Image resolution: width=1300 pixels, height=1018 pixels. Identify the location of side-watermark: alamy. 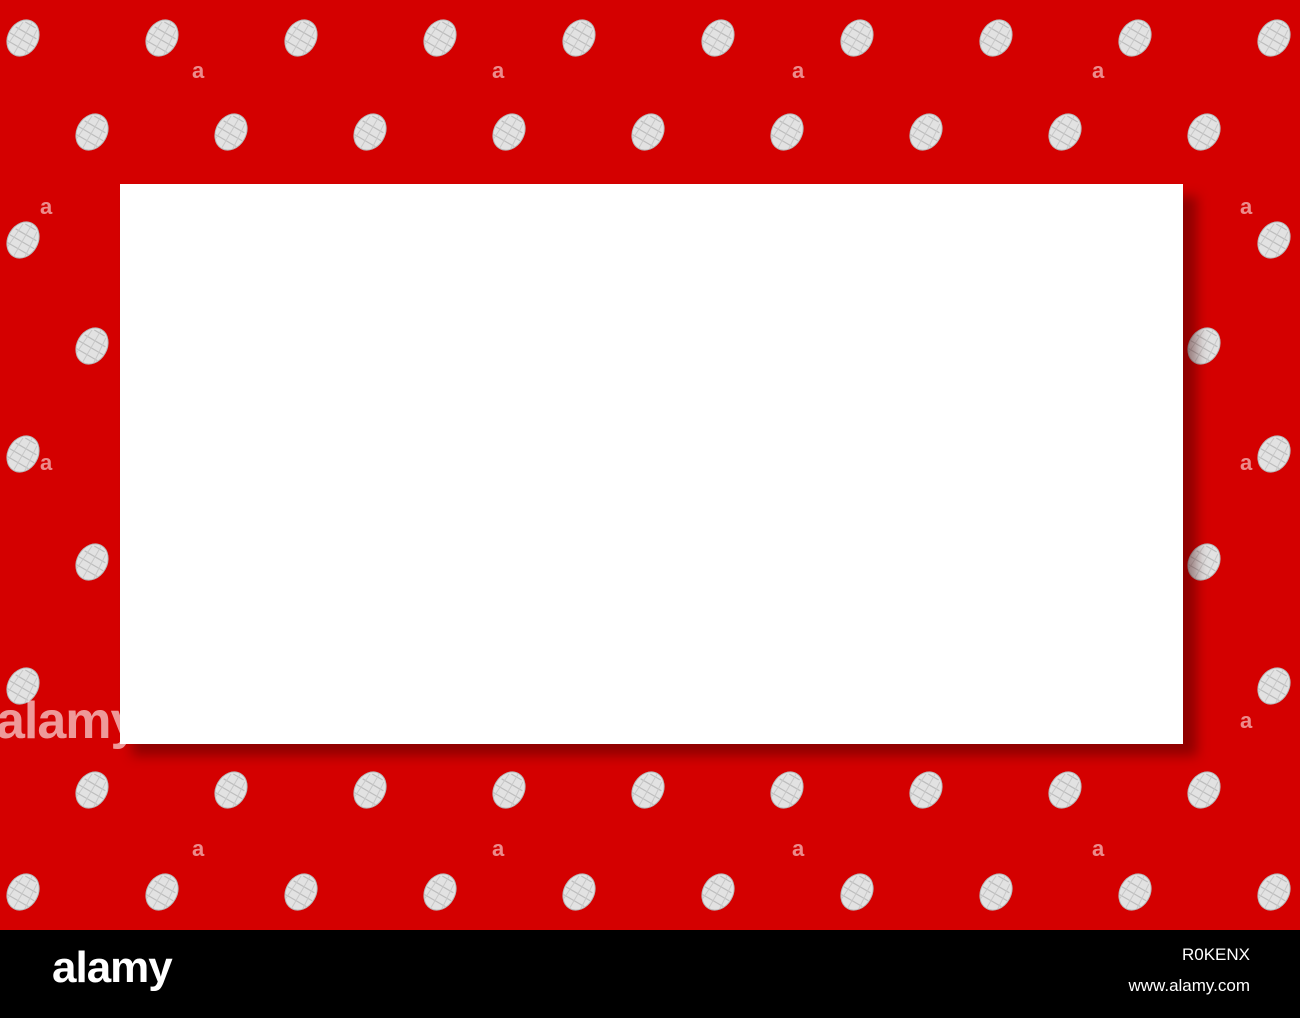
(69, 721).